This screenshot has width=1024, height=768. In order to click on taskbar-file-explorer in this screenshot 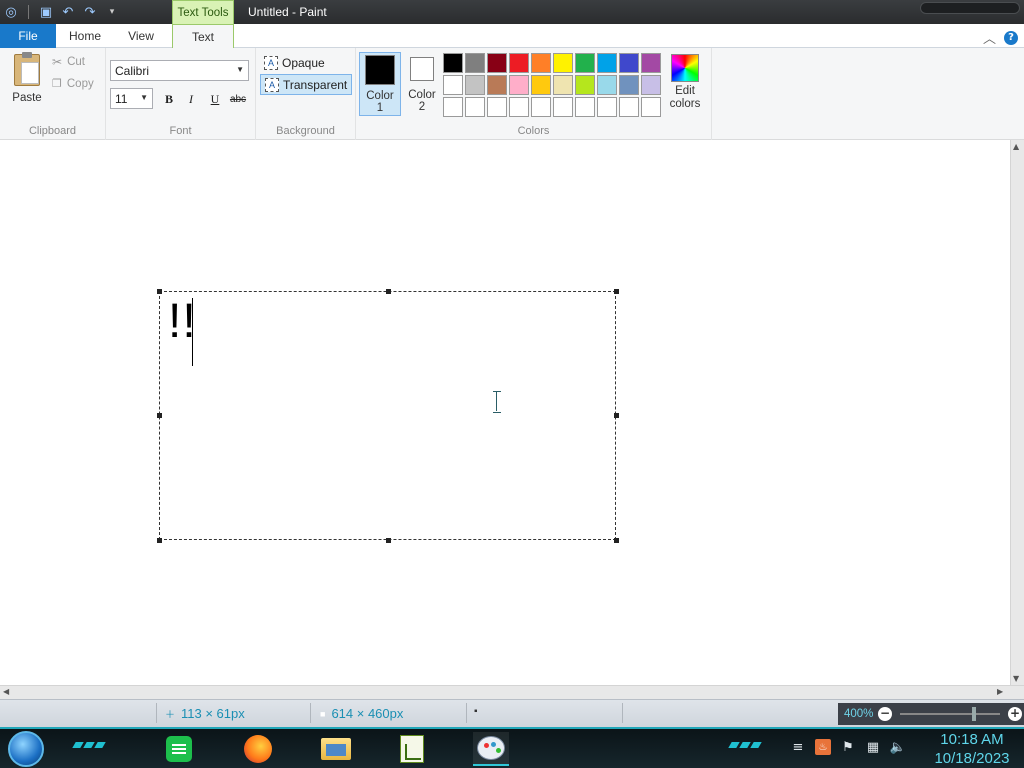, I will do `click(336, 749)`.